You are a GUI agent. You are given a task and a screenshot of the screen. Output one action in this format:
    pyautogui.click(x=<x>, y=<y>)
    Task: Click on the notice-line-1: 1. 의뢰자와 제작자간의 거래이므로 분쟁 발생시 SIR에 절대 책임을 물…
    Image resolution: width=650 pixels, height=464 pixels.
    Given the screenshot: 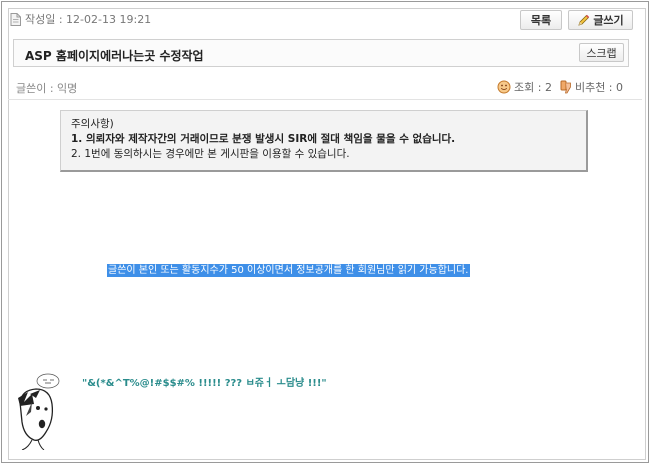 What is the action you would take?
    pyautogui.click(x=263, y=139)
    